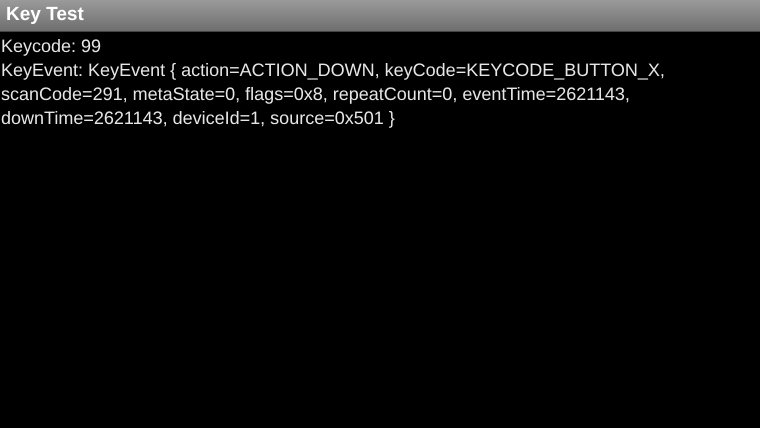  Describe the element at coordinates (45, 15) in the screenshot. I see `window-title: Key Test` at that location.